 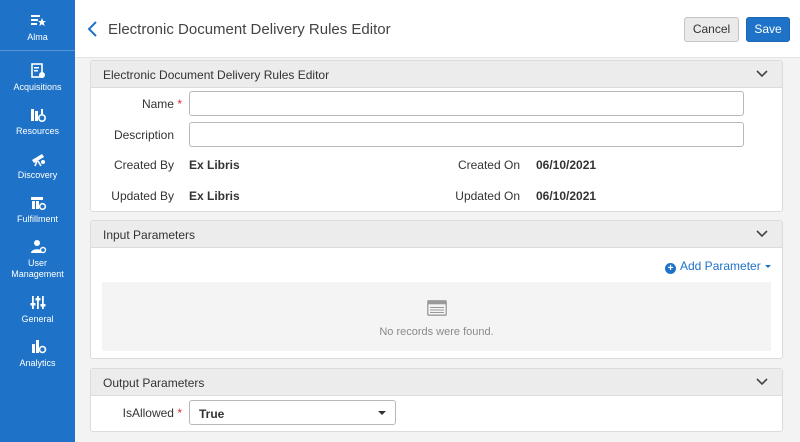 I want to click on alma-star-icon, so click(x=37, y=21).